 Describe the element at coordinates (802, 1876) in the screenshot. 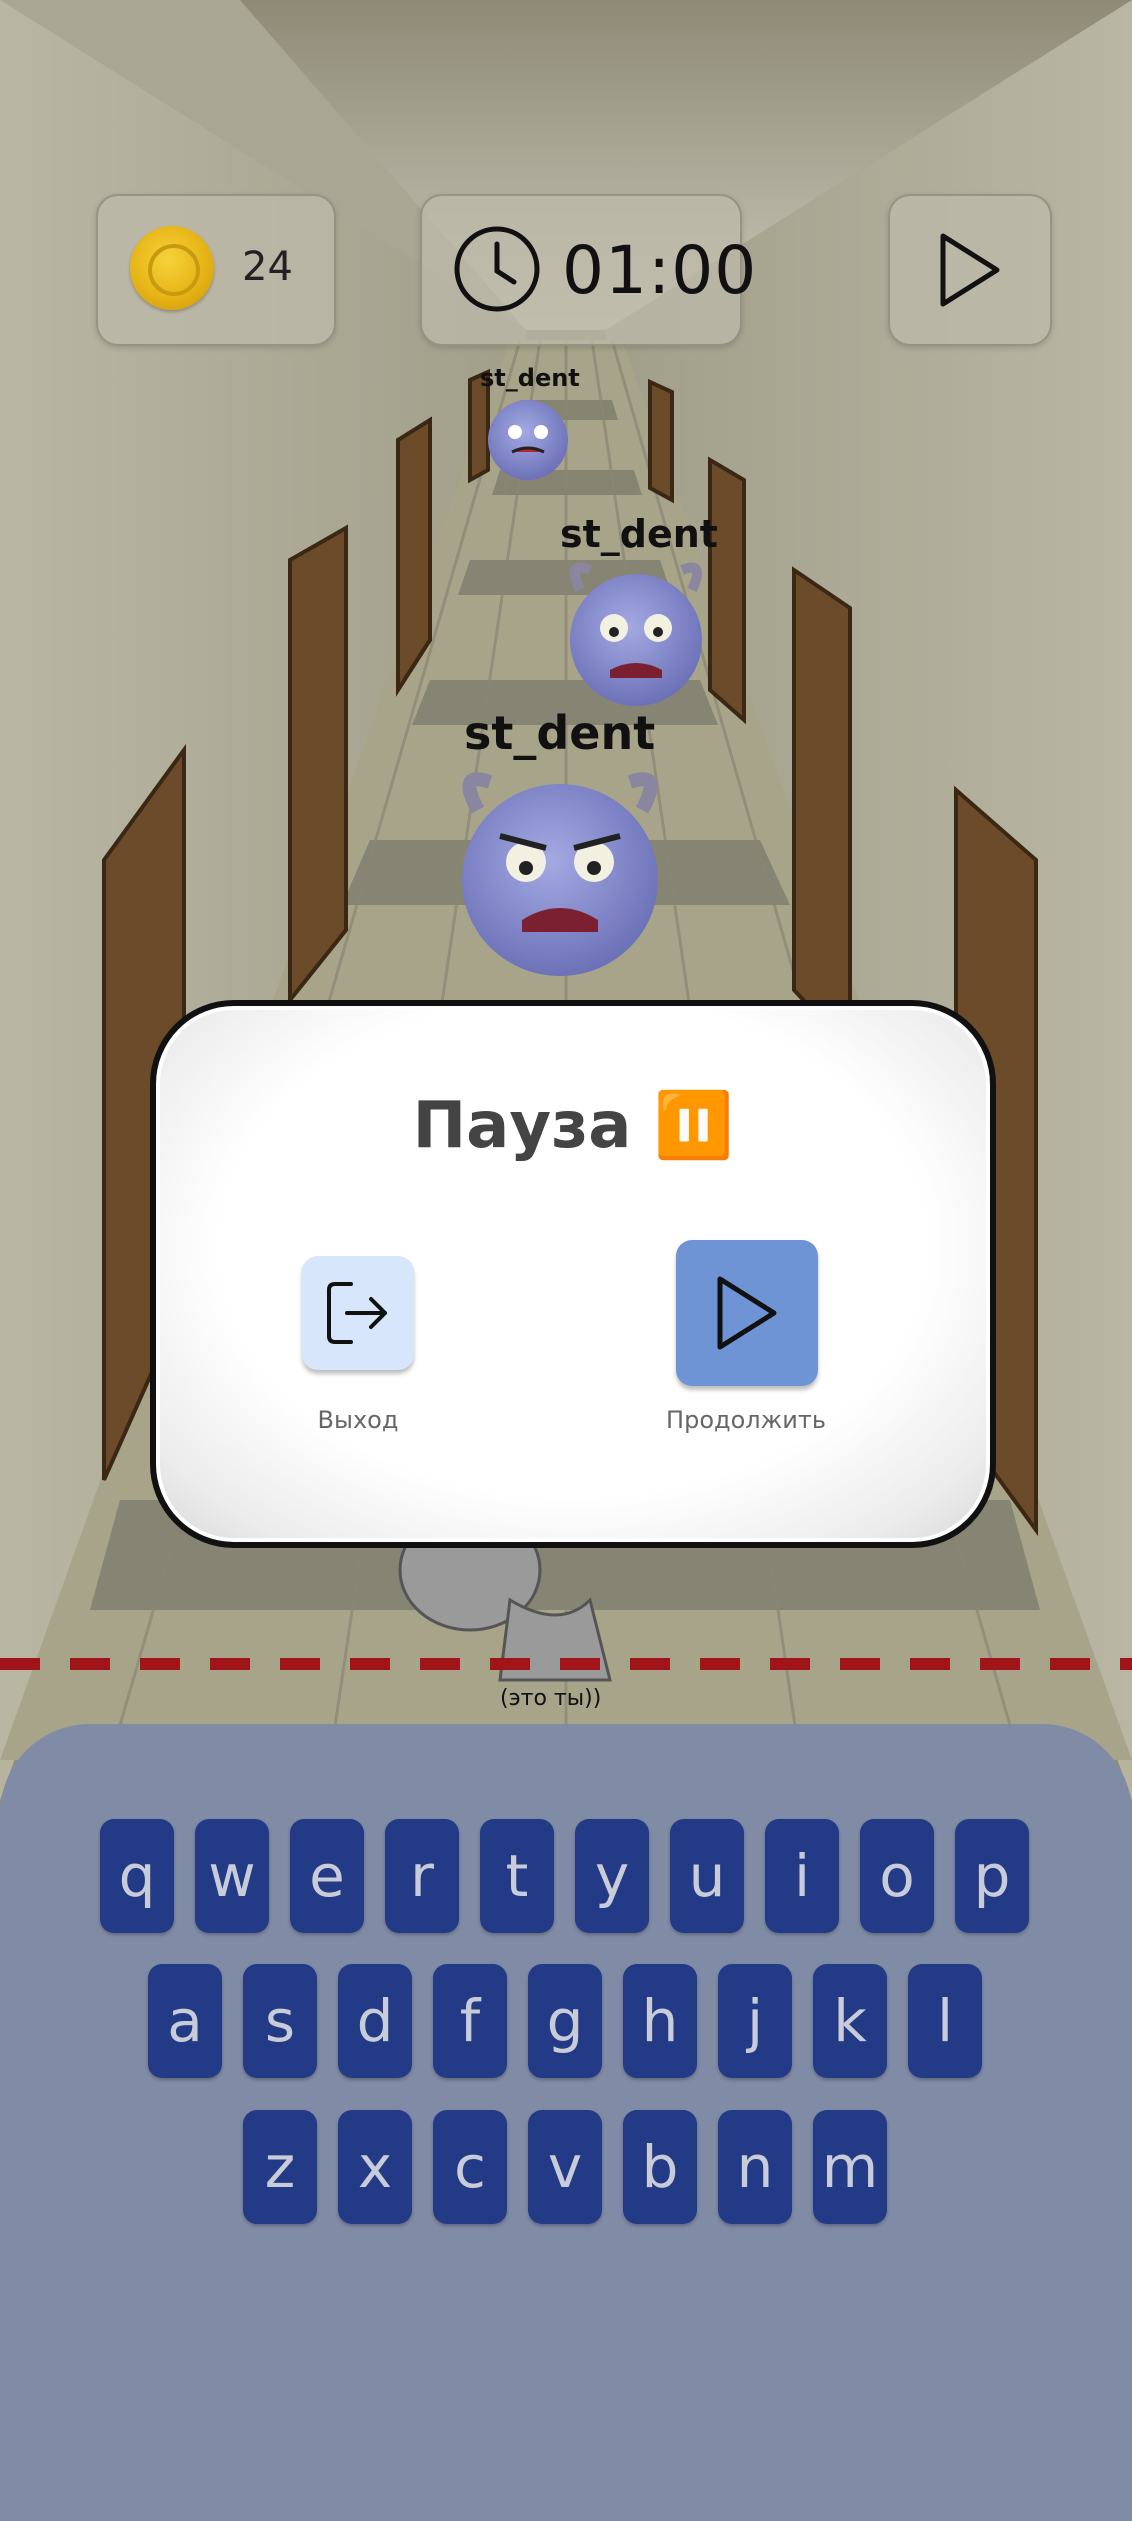

I see `key-i: i` at that location.